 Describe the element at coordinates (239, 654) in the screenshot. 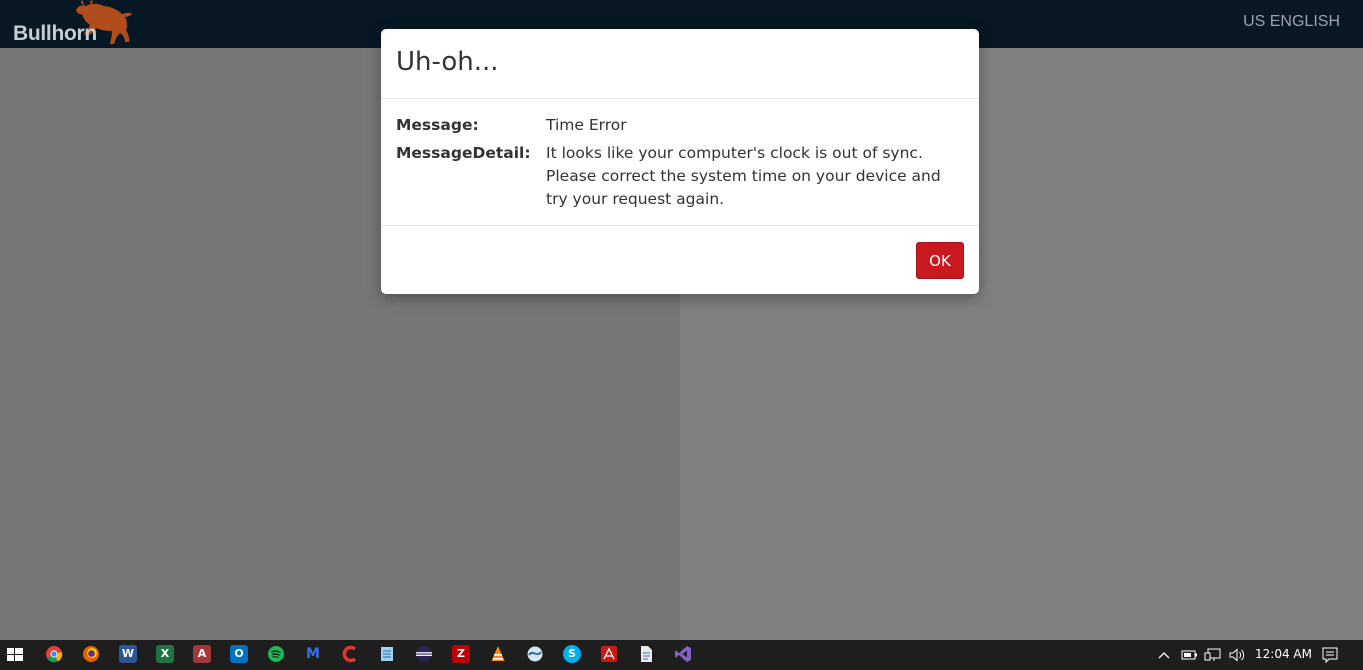

I see `outlook-icon: O` at that location.